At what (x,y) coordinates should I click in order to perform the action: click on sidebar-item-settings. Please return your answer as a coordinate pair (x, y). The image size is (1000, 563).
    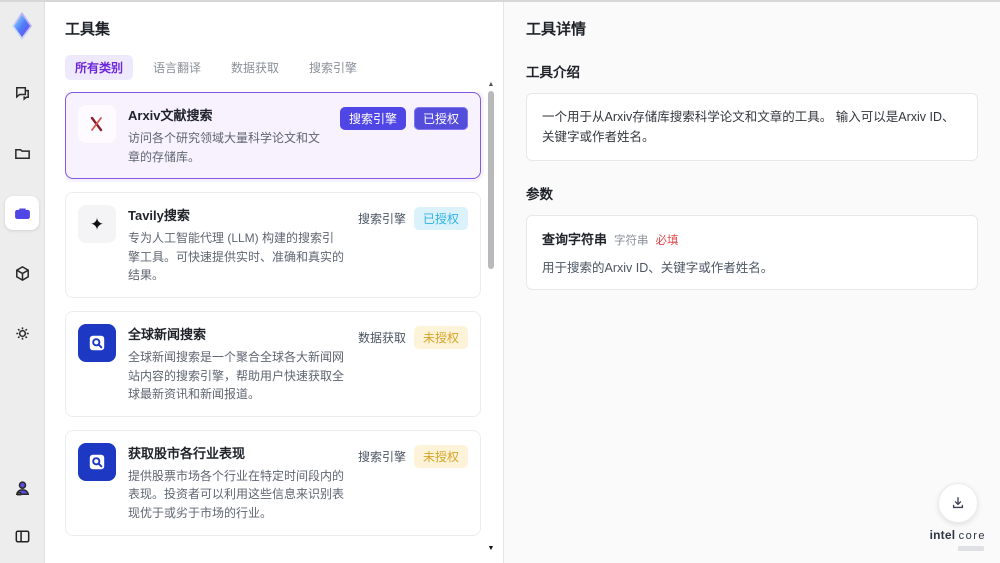
    Looking at the image, I should click on (22, 333).